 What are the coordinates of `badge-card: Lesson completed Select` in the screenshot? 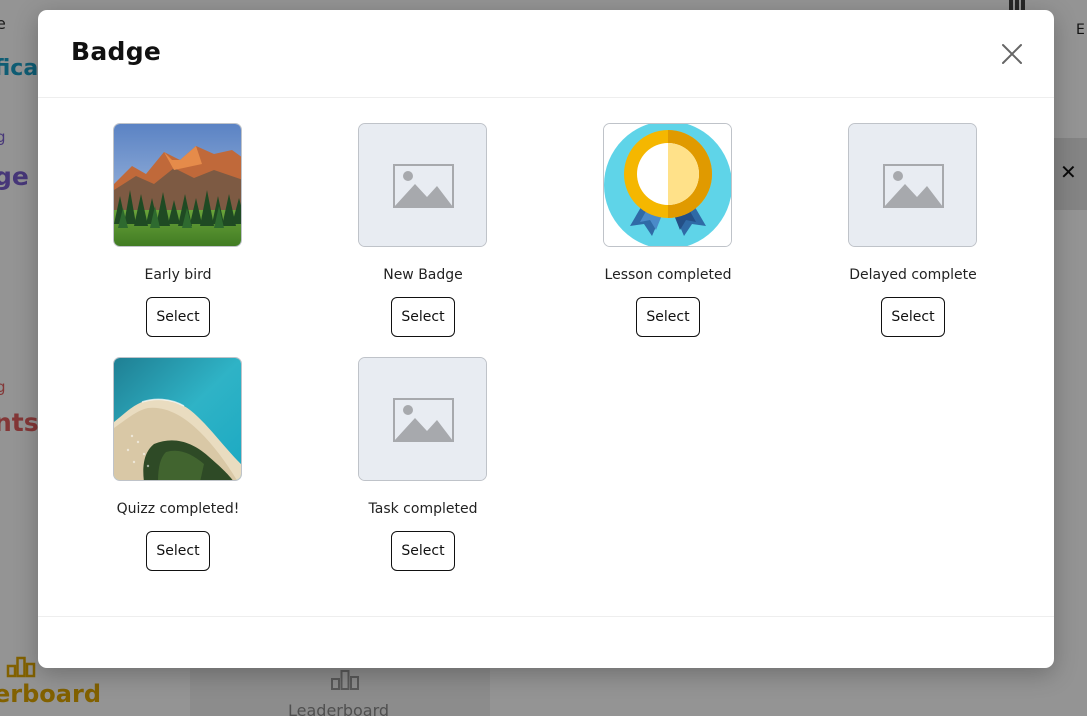 It's located at (668, 235).